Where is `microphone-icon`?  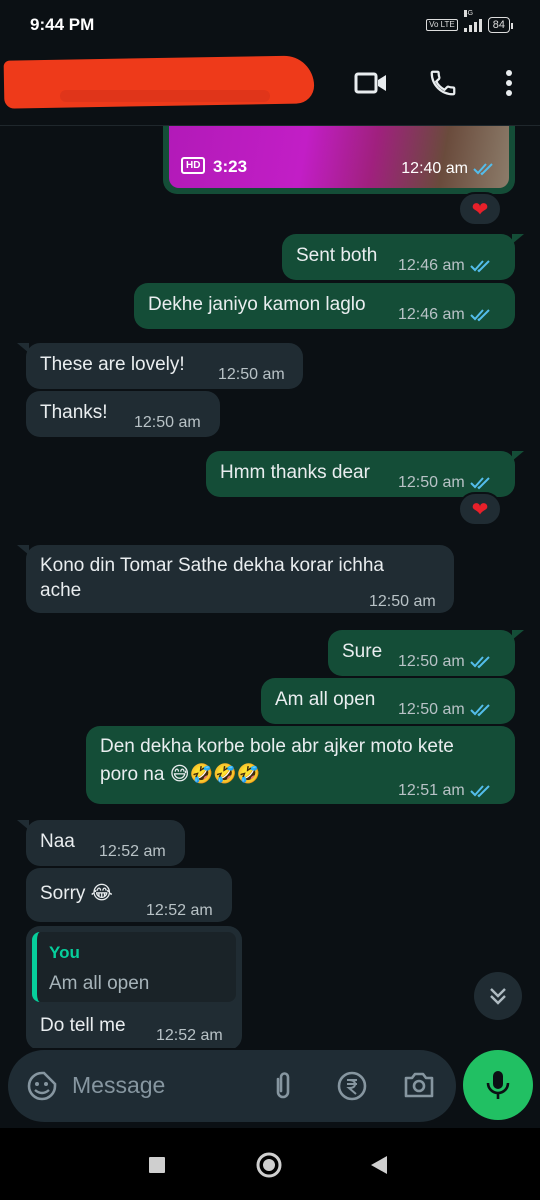 microphone-icon is located at coordinates (498, 1085).